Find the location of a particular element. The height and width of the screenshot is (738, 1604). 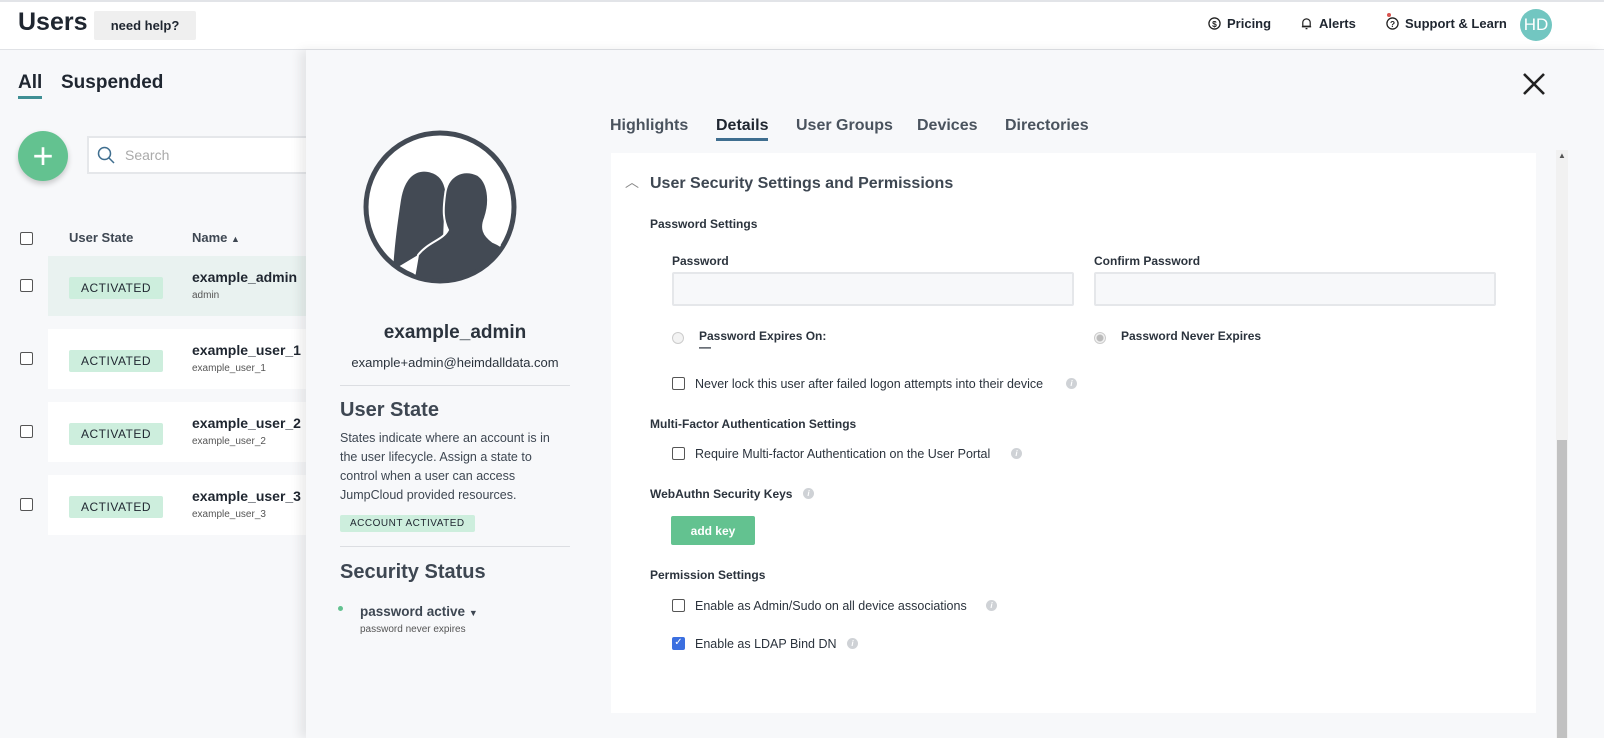

password-expires-label: Password Expires On: is located at coordinates (763, 336).